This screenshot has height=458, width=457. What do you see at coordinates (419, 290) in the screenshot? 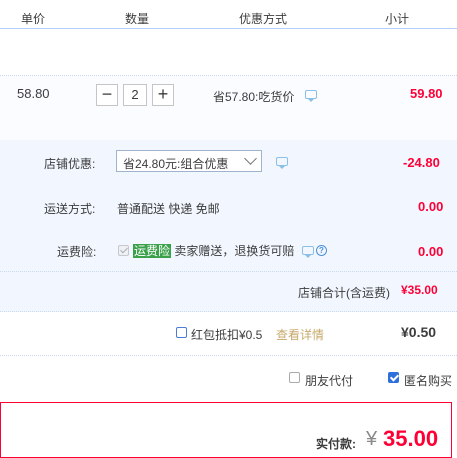
I see `shop-total-amount: ¥35.00` at bounding box center [419, 290].